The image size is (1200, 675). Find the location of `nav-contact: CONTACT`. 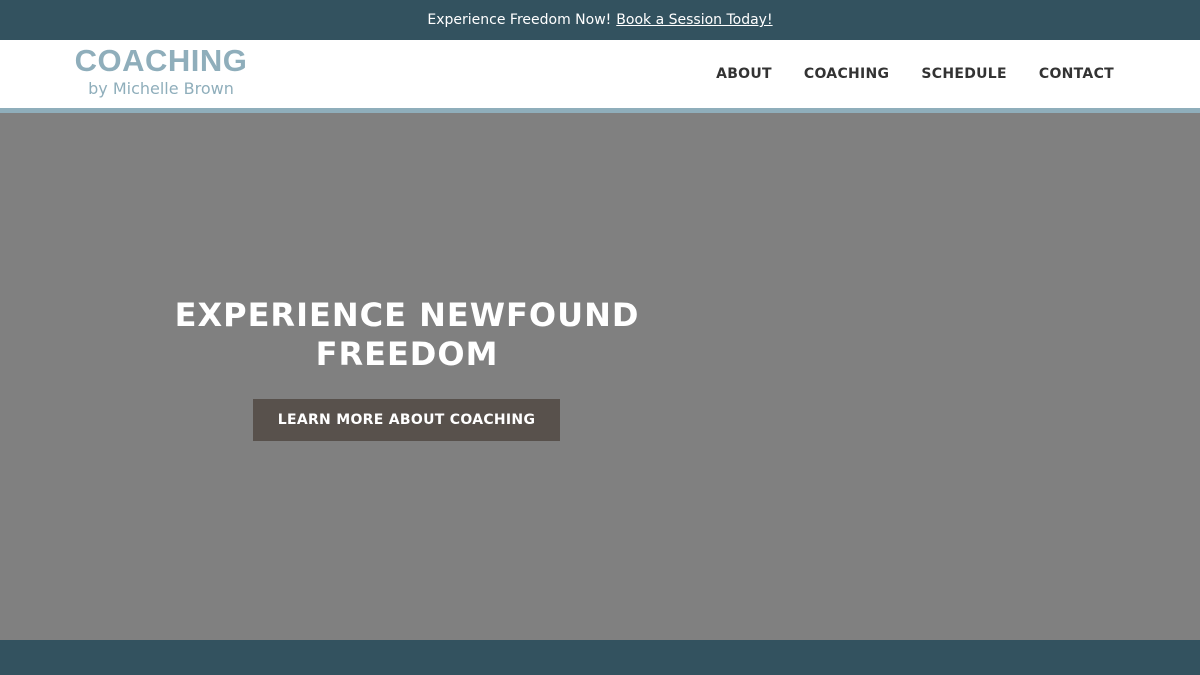

nav-contact: CONTACT is located at coordinates (1076, 74).